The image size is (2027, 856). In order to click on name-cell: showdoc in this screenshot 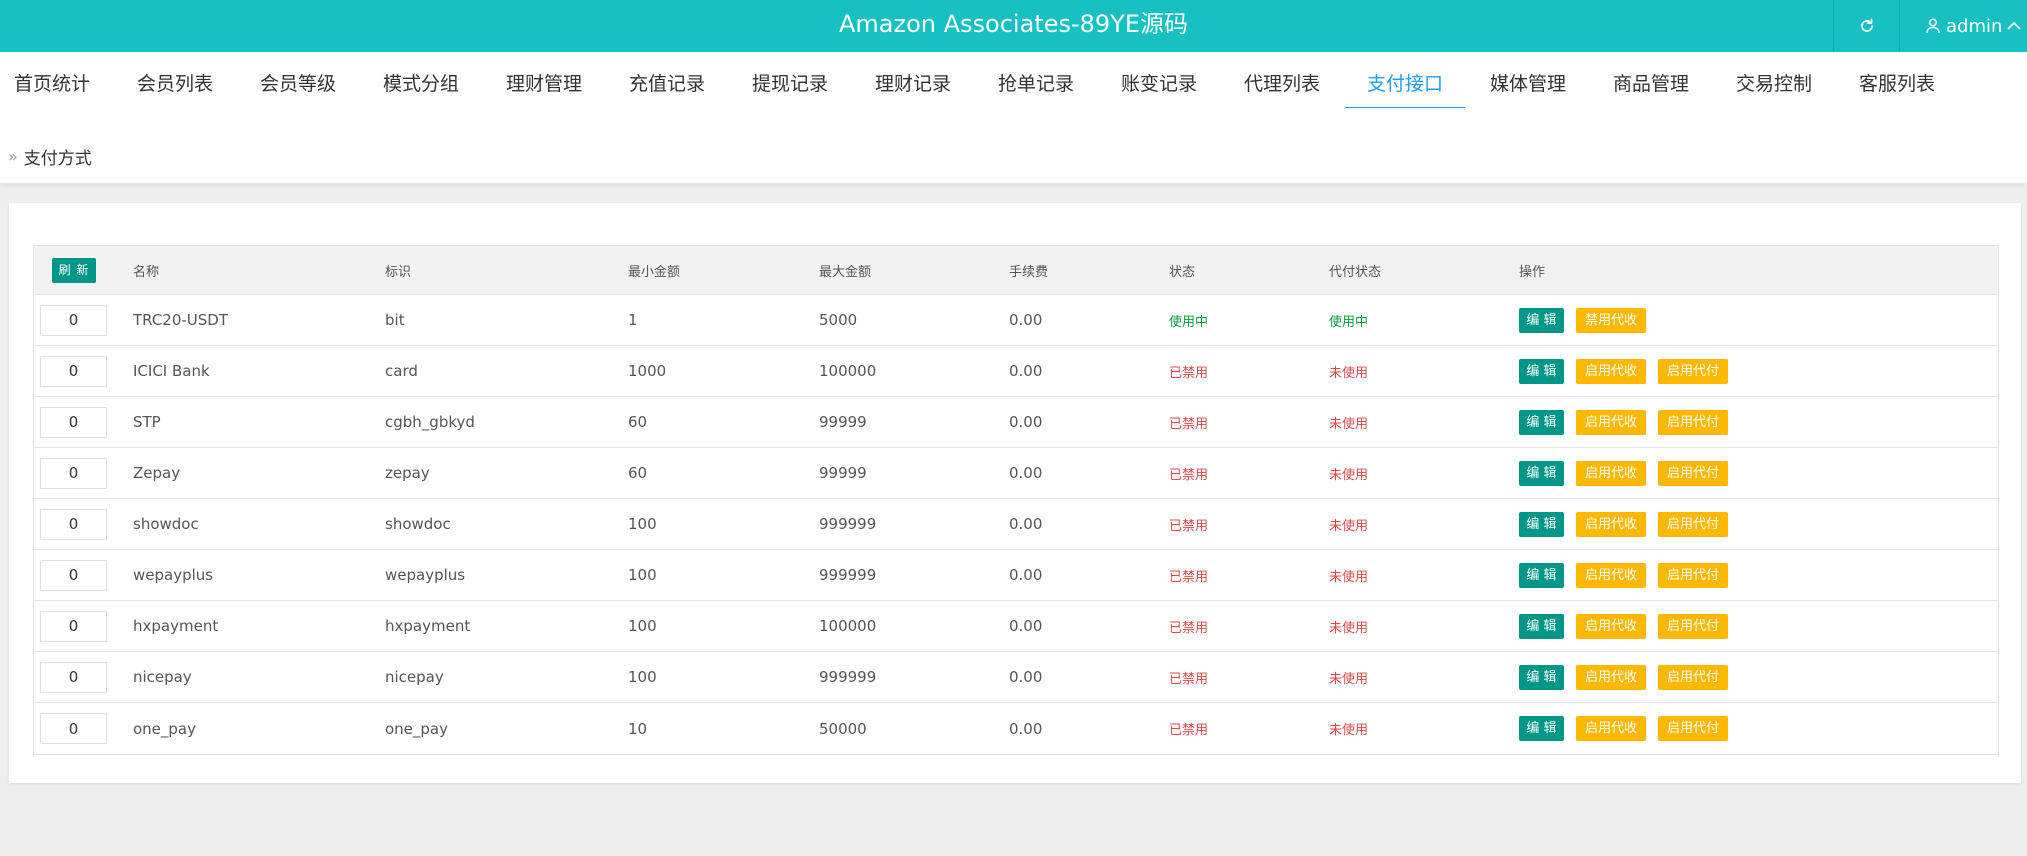, I will do `click(166, 524)`.